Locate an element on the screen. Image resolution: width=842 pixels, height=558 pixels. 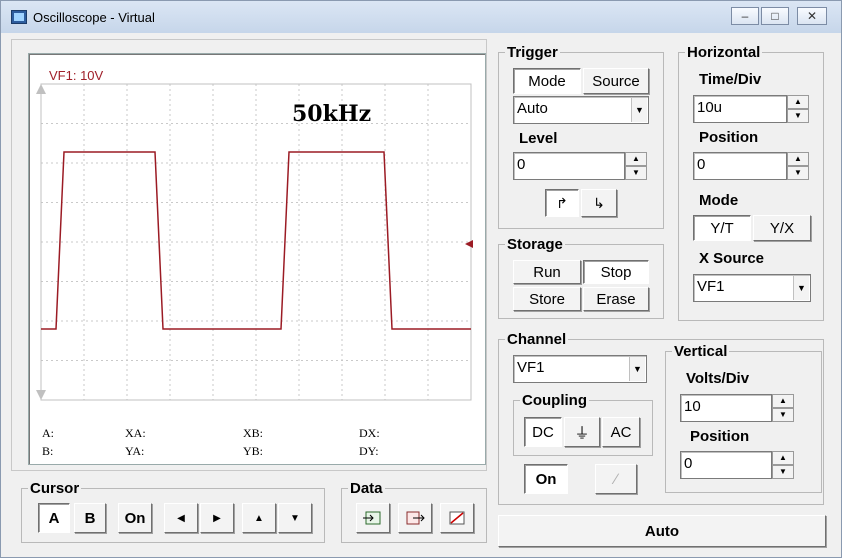
vertical-position-input: 0 is located at coordinates (726, 465).